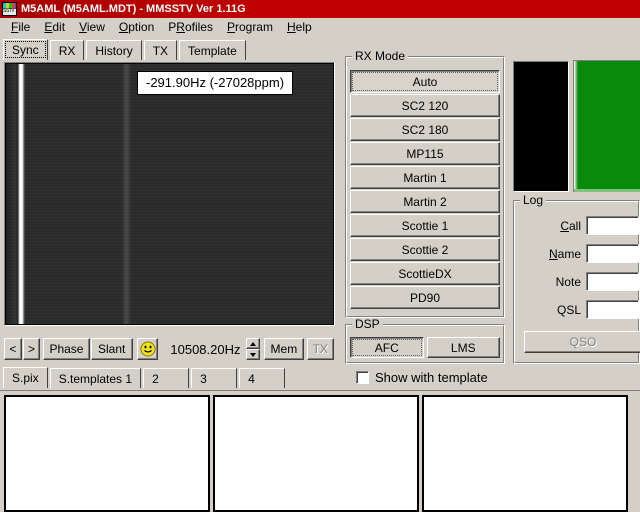  What do you see at coordinates (136, 27) in the screenshot?
I see `menu-item-option: Option` at bounding box center [136, 27].